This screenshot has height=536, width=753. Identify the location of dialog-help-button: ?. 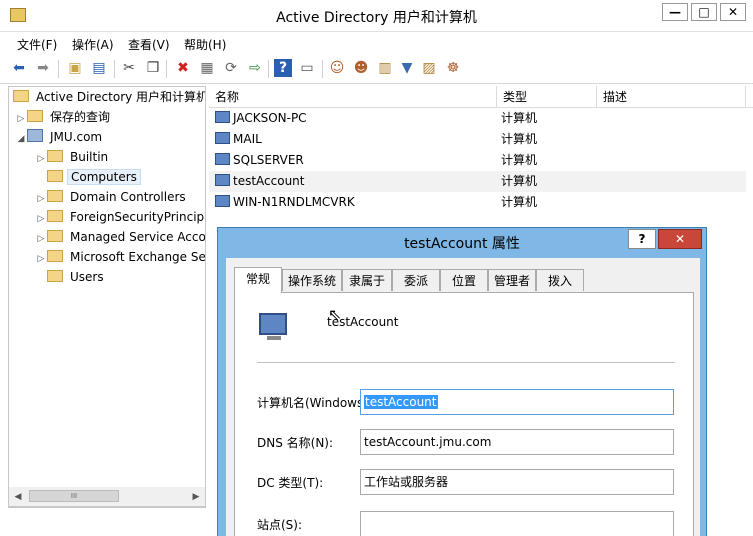
(642, 239).